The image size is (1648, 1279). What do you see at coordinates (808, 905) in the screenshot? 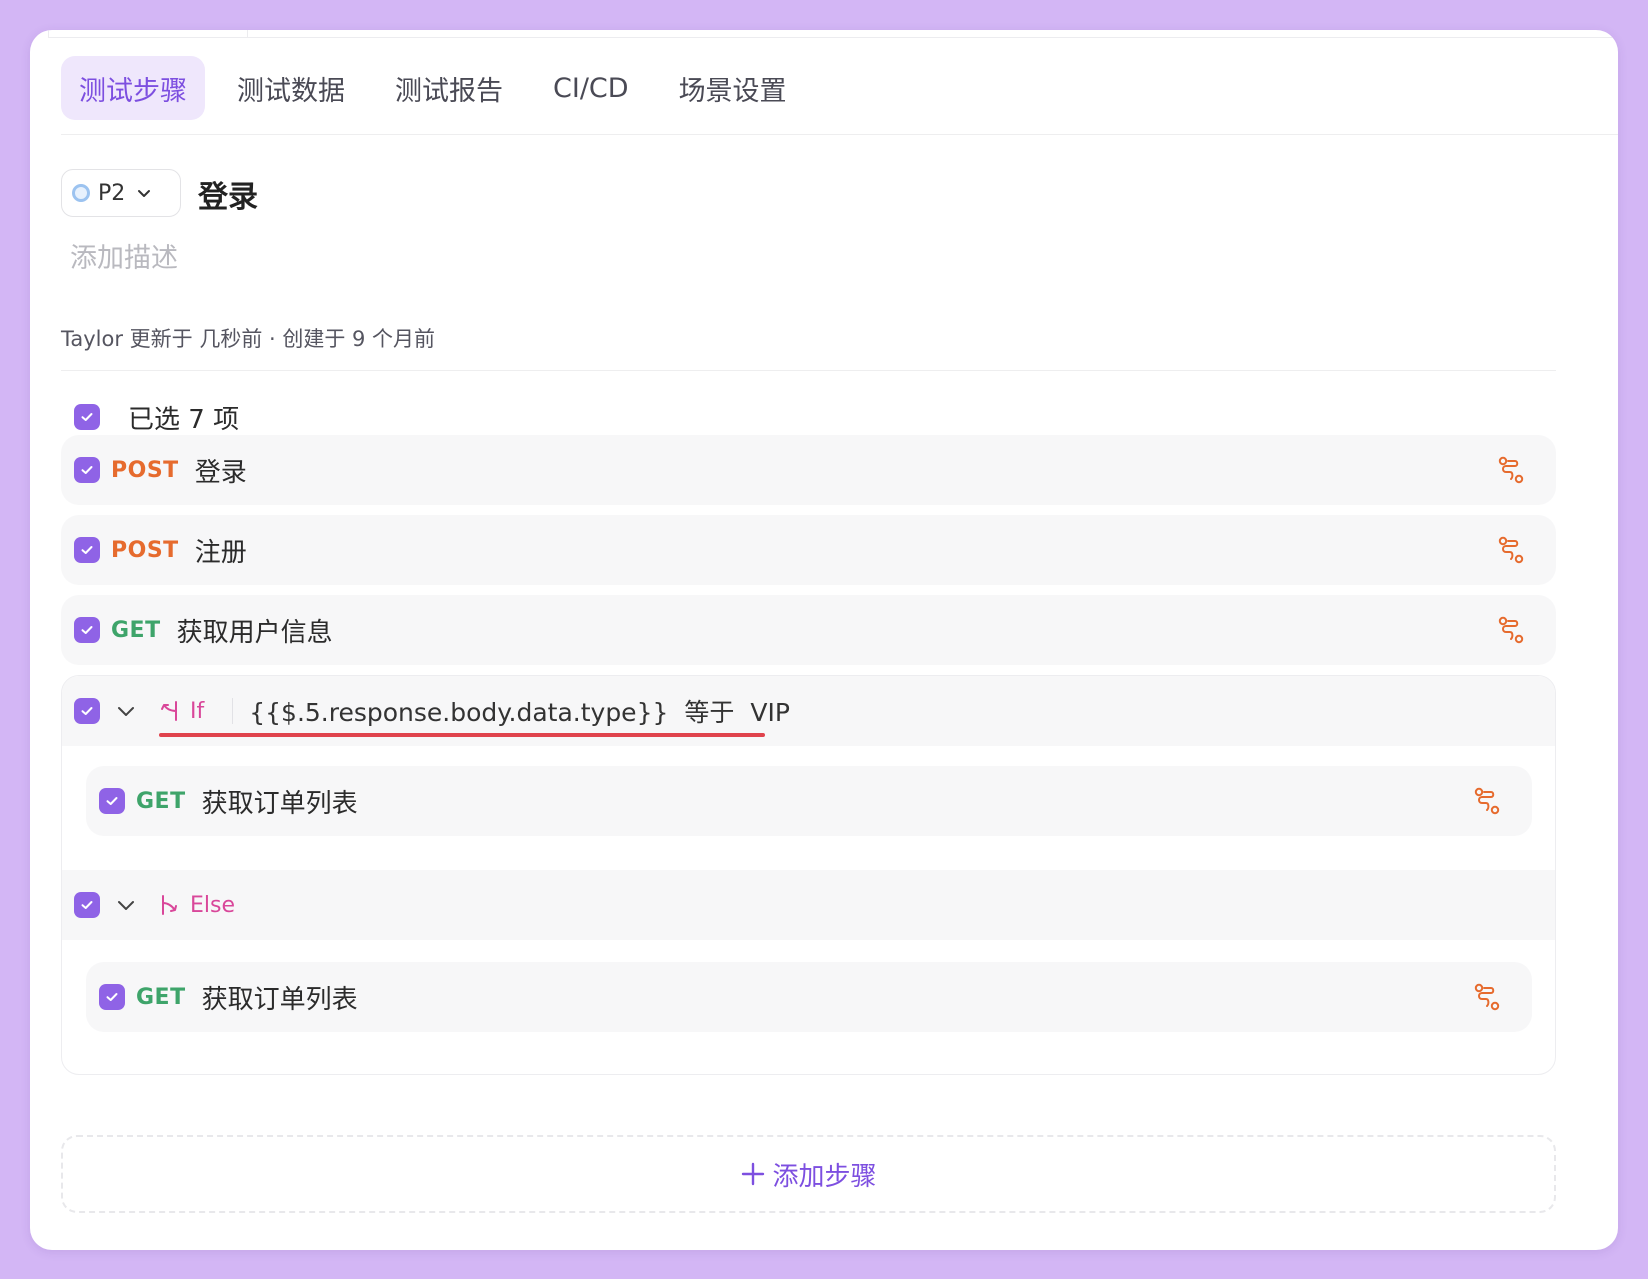
I see `else-branch-header: Else` at bounding box center [808, 905].